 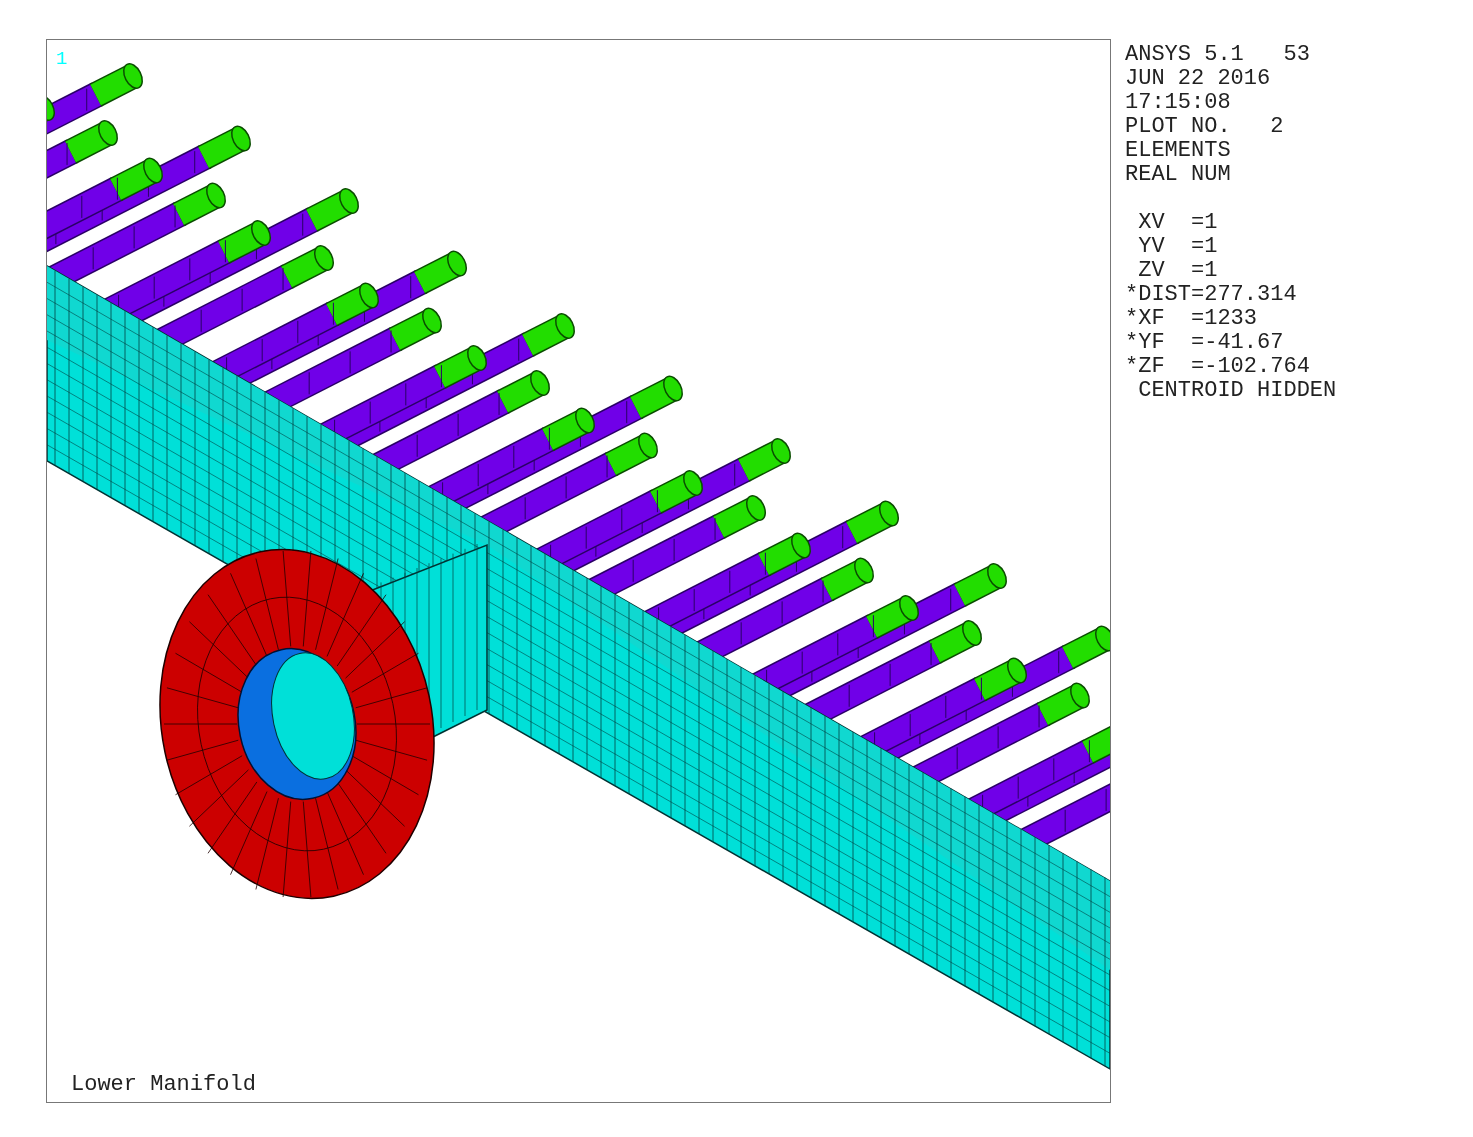 I want to click on plot-info-line: ZV =1, so click(x=1178, y=271).